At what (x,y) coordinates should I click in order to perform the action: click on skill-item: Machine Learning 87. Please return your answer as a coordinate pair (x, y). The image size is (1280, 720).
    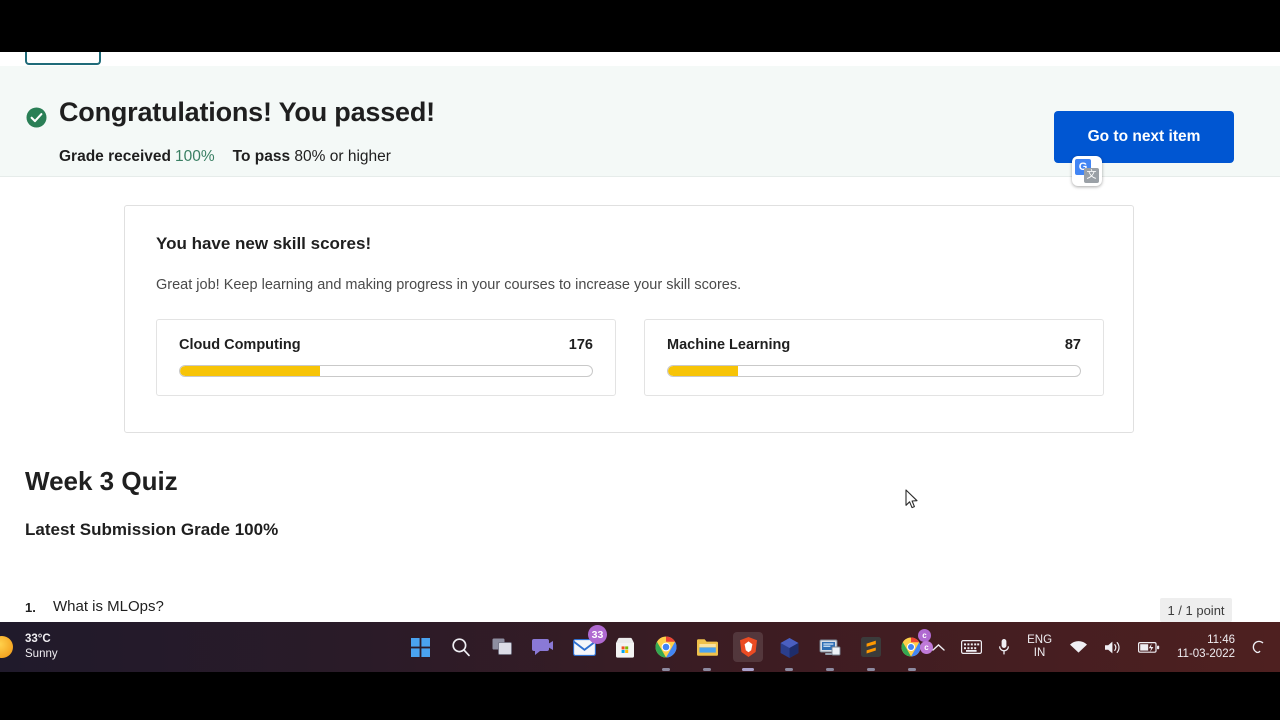
    Looking at the image, I should click on (874, 357).